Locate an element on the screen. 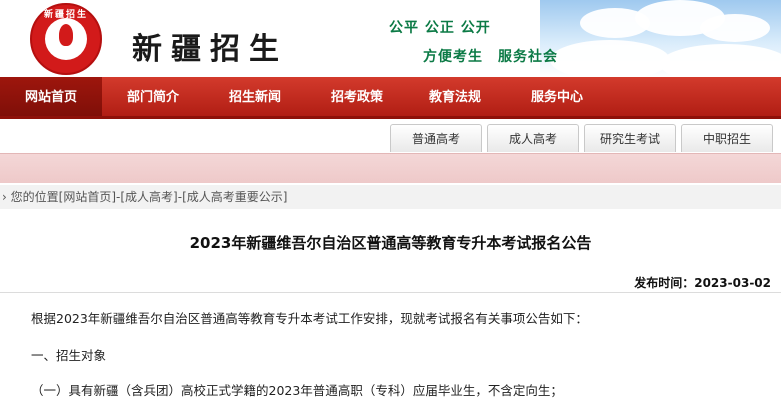  logo-emblem is located at coordinates (66, 39).